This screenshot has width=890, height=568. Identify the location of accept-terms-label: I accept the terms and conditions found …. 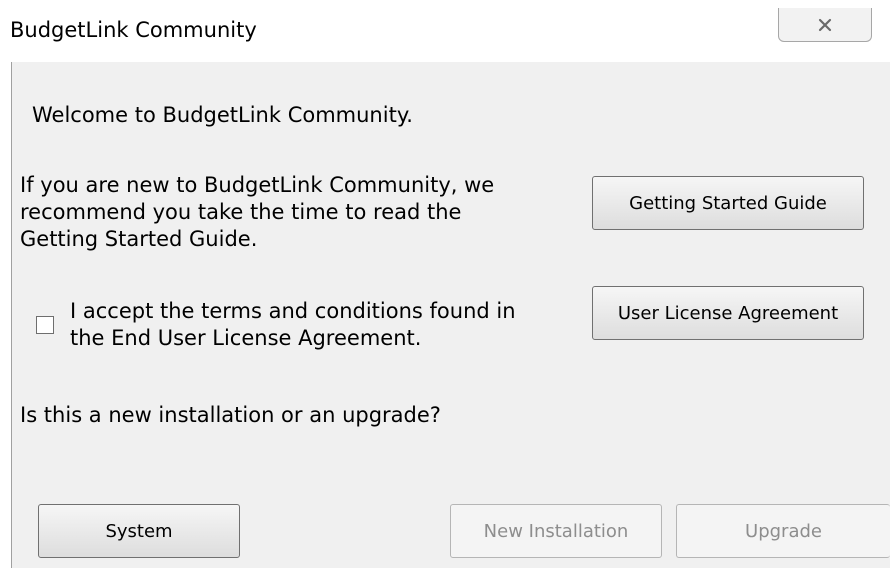
(320, 325).